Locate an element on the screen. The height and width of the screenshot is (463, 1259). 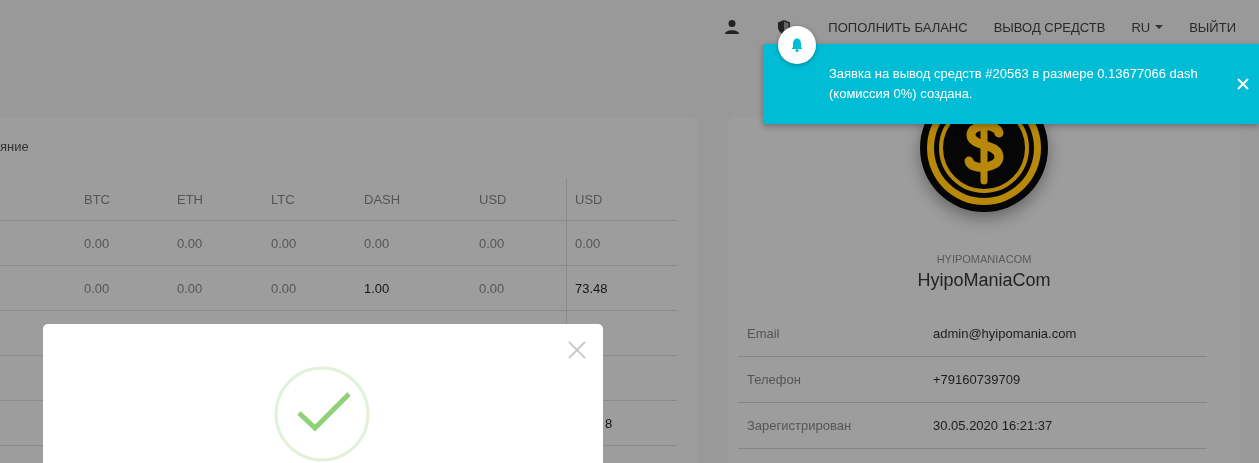
display-name: HyipoManiaCom is located at coordinates (984, 280).